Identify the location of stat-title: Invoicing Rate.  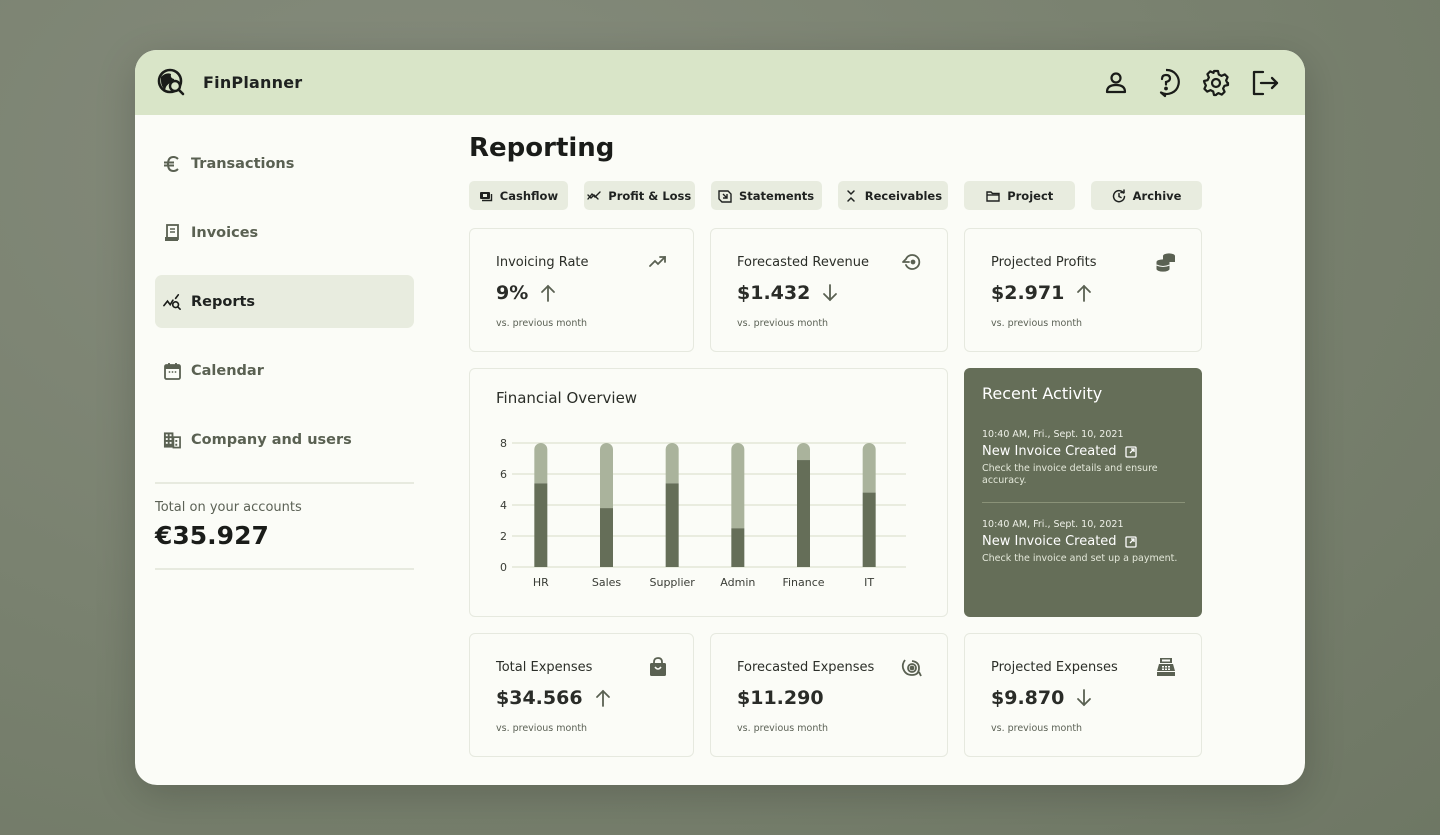
(542, 262).